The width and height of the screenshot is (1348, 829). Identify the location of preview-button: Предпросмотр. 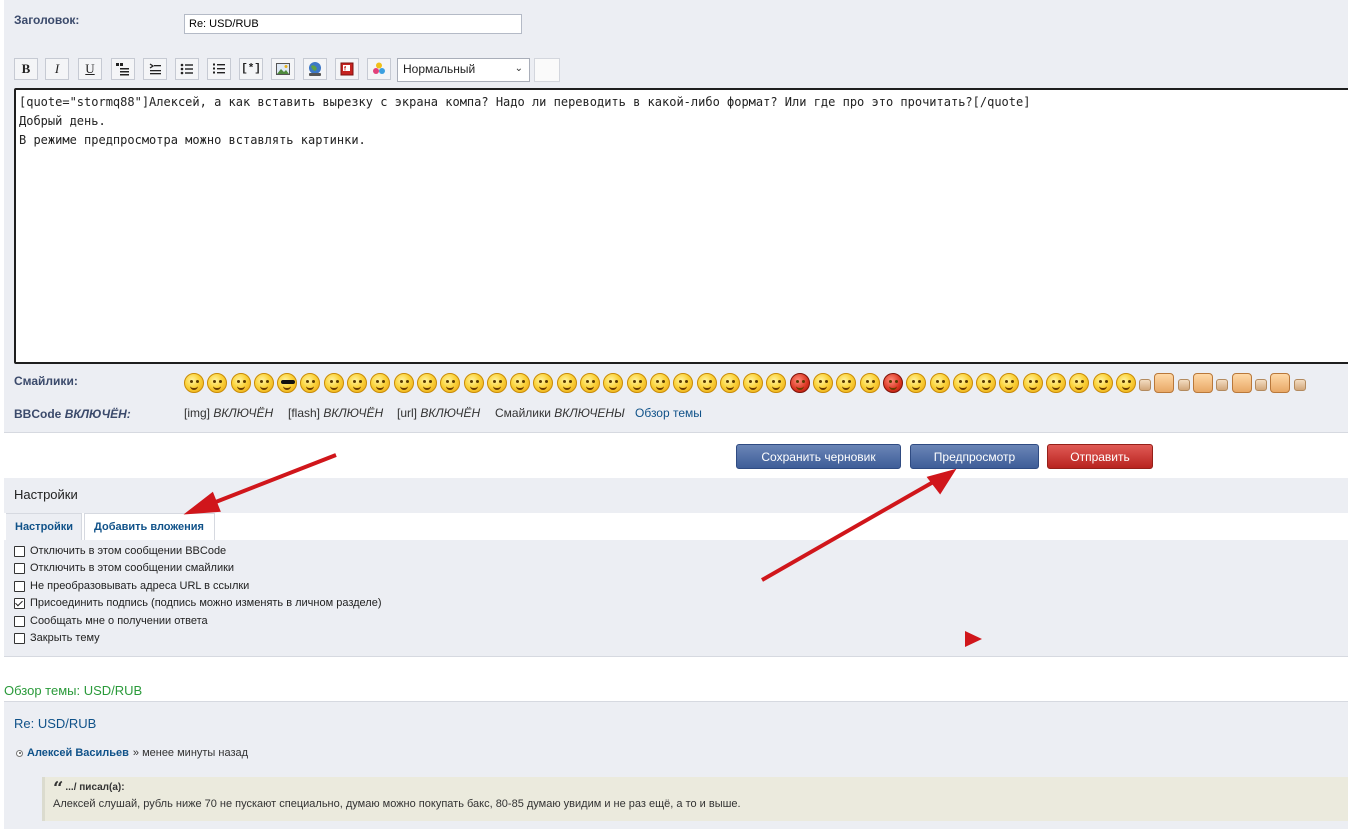
(974, 456).